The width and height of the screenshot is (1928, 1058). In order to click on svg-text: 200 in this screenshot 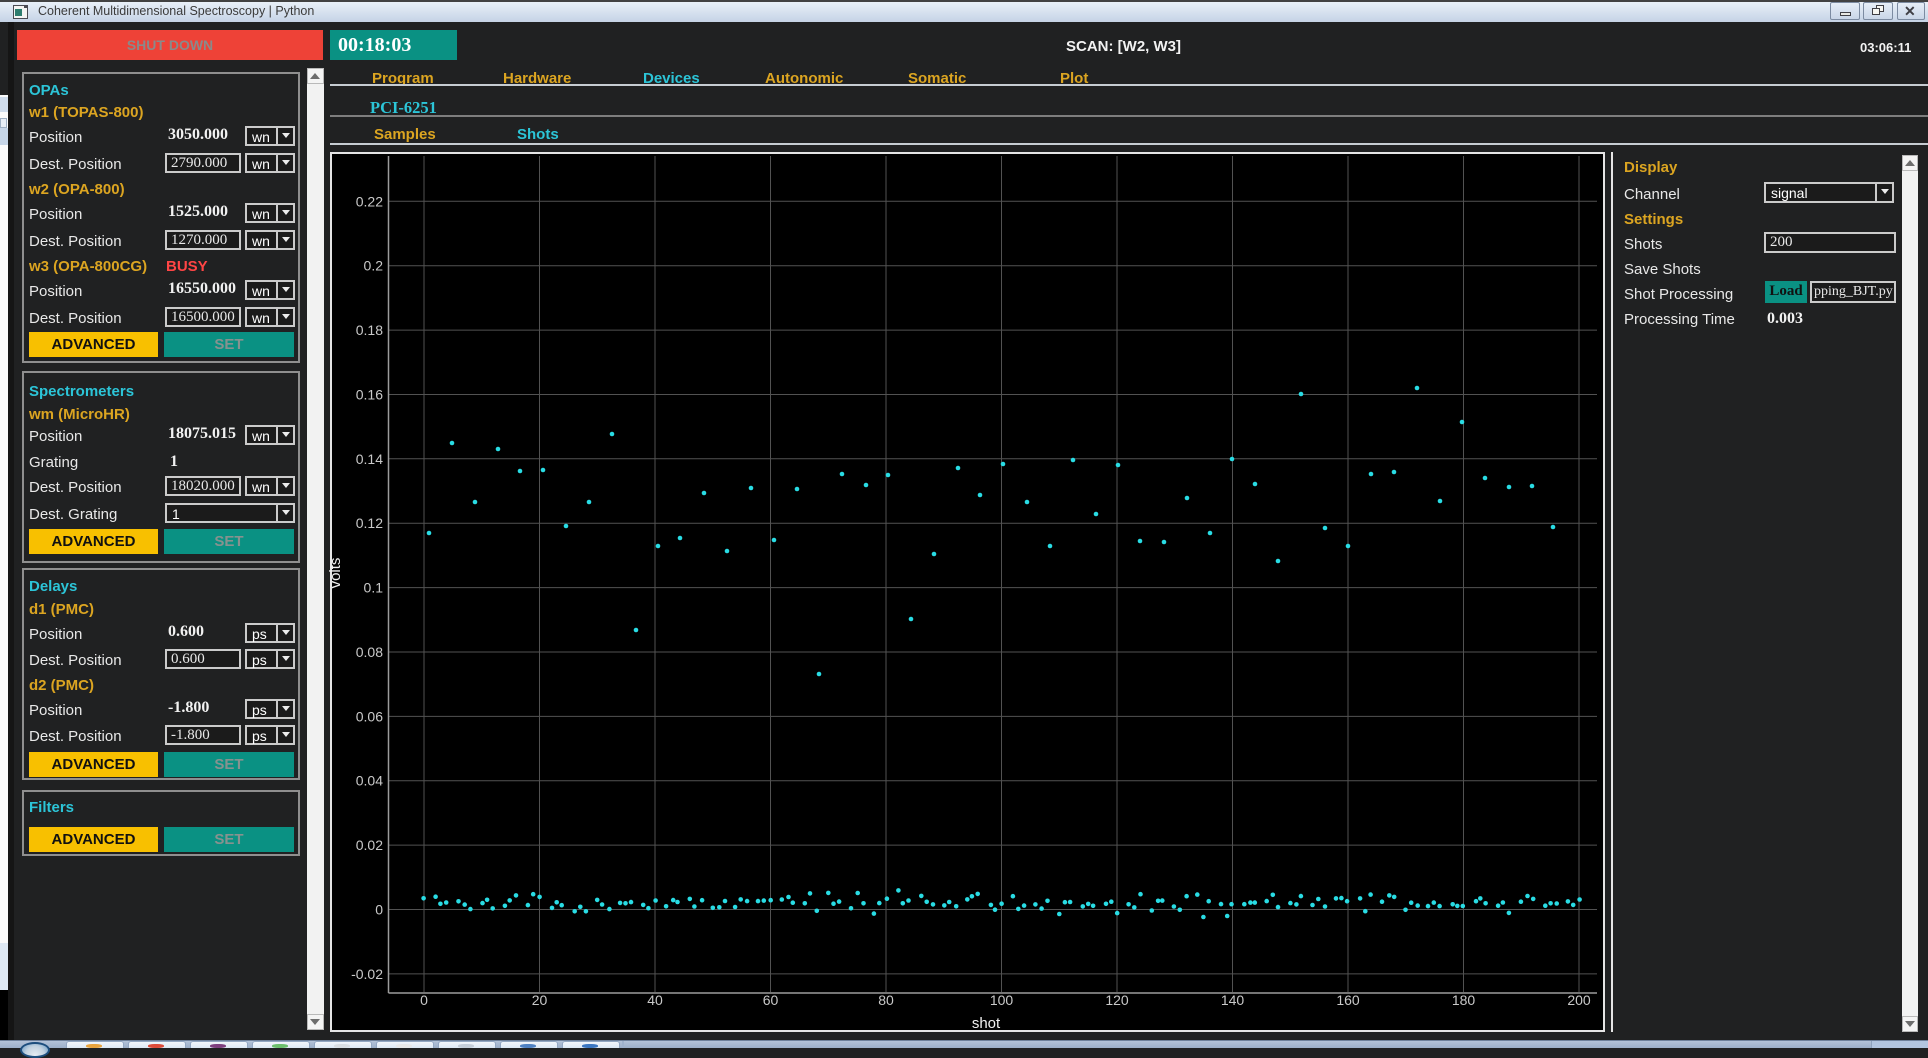, I will do `click(1579, 1000)`.